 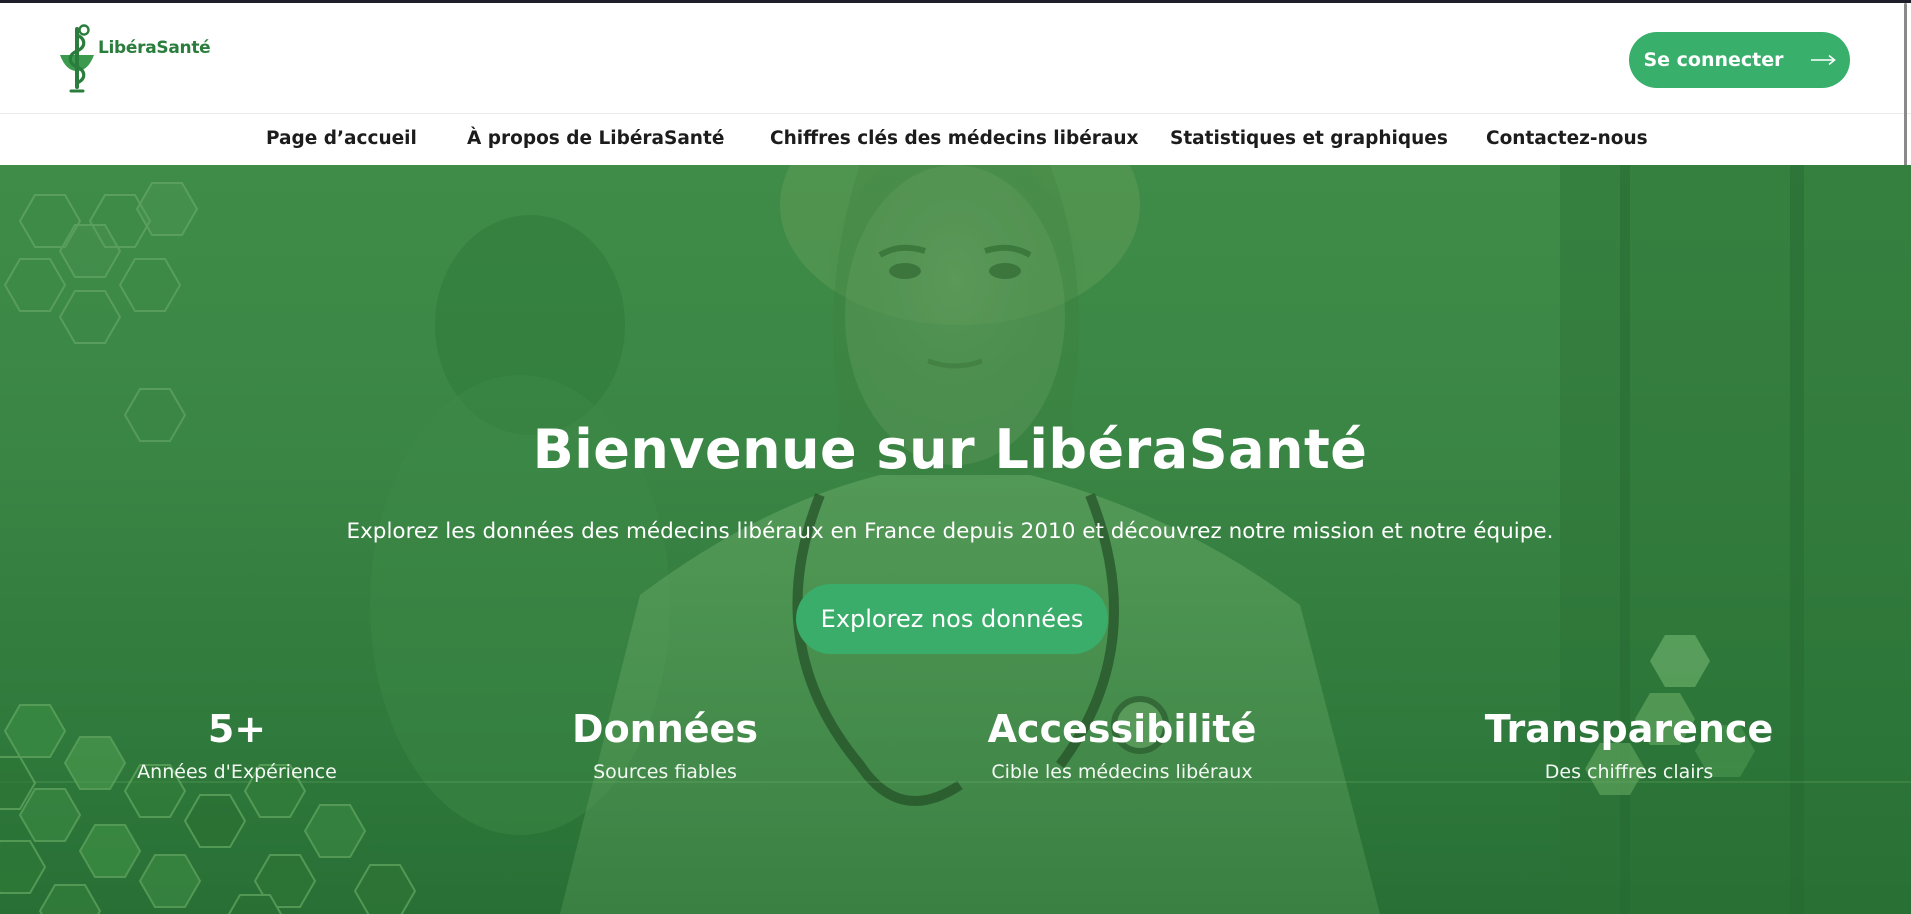 I want to click on nav-item-home: Page d’accueil, so click(x=341, y=138).